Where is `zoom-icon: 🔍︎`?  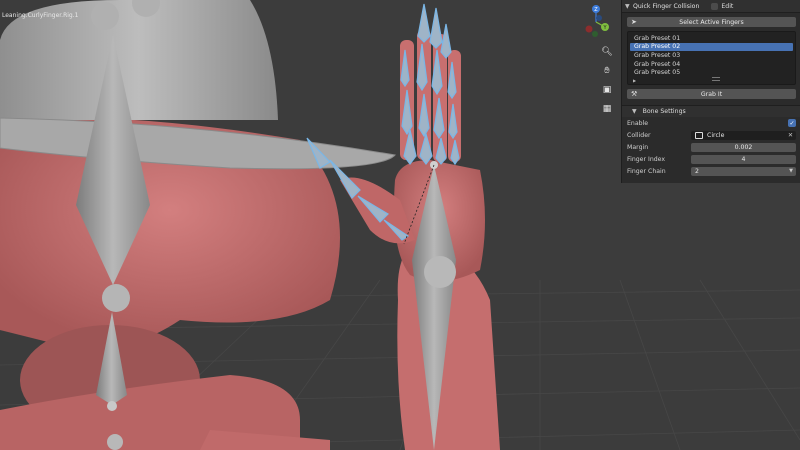 zoom-icon: 🔍︎ is located at coordinates (607, 52).